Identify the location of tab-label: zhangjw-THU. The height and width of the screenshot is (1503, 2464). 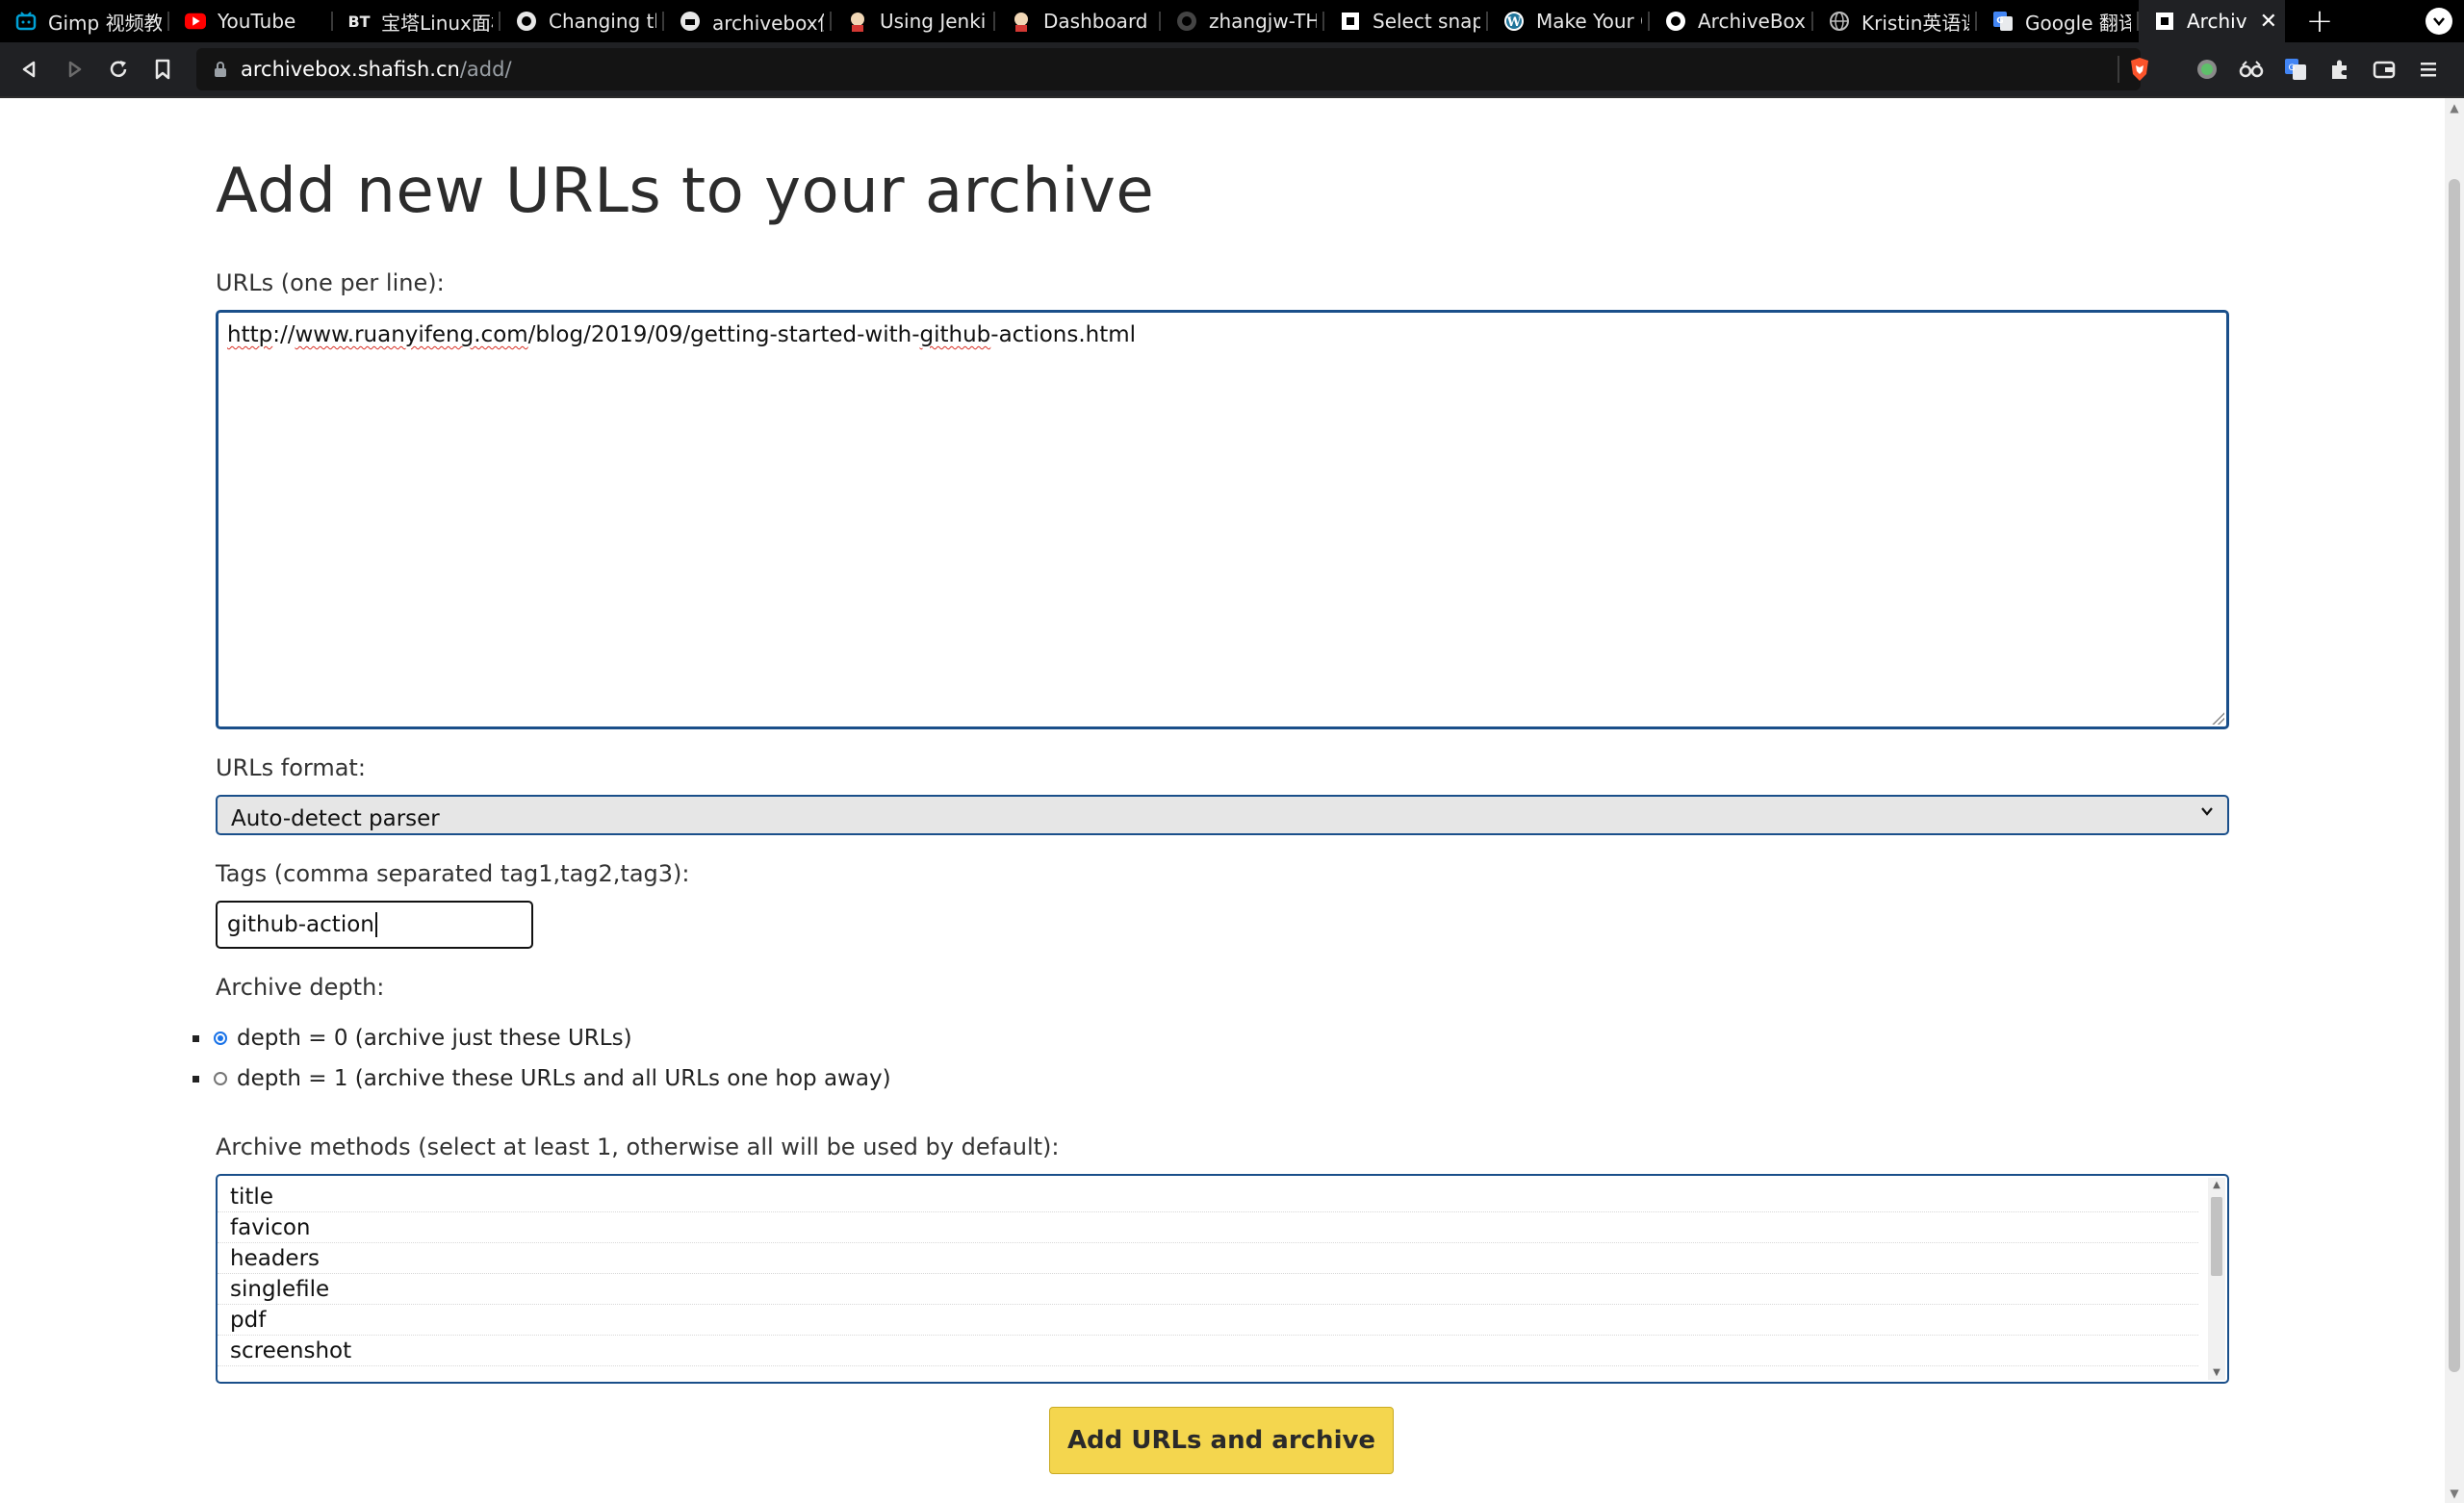
(1263, 21).